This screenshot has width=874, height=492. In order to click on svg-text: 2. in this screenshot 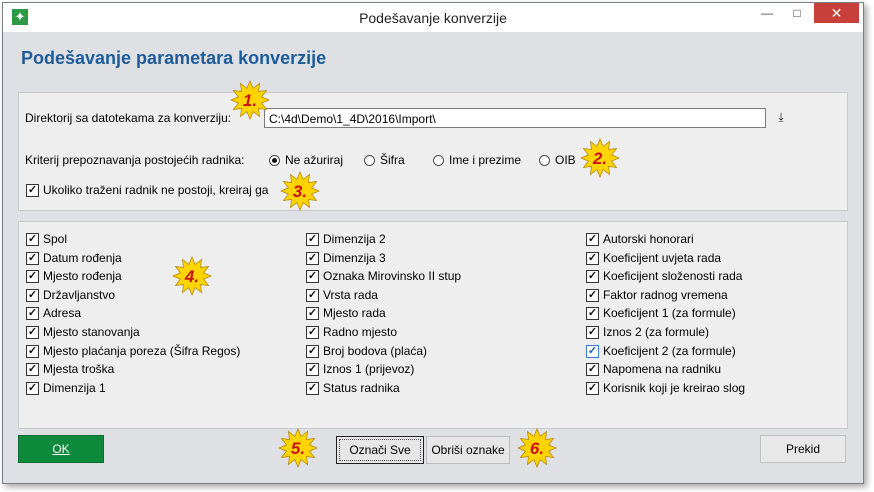, I will do `click(599, 158)`.